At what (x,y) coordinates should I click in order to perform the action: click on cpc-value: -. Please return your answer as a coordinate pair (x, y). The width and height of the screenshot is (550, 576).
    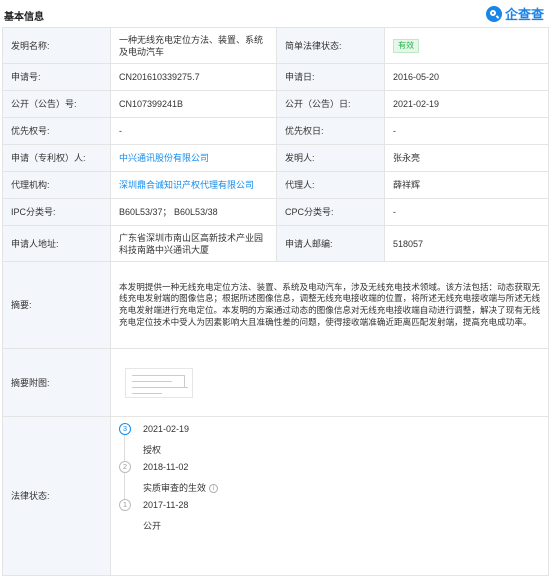
    Looking at the image, I should click on (466, 212).